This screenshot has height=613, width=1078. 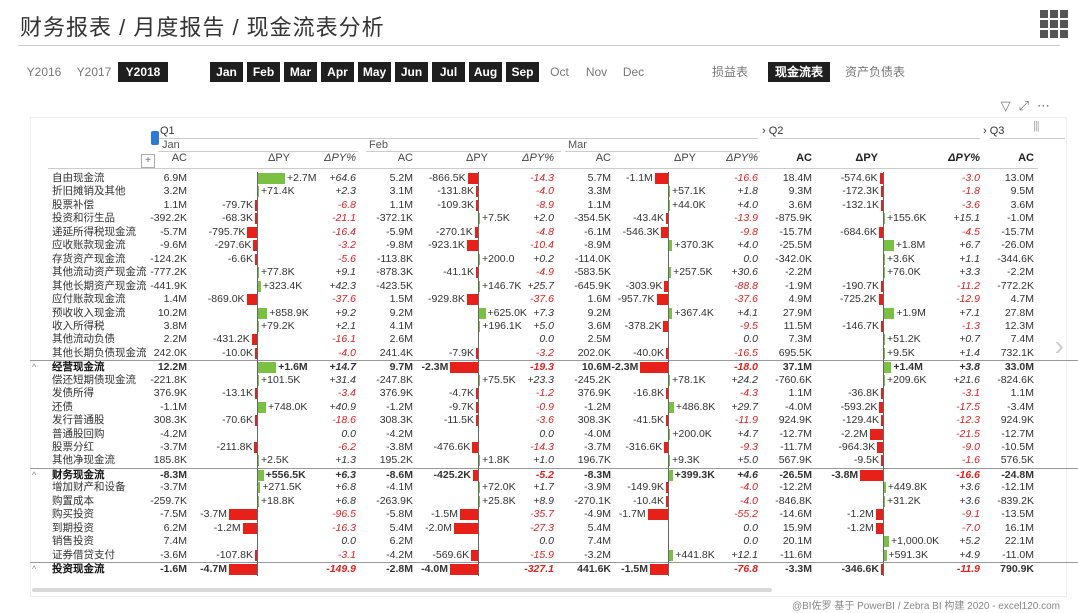 I want to click on quarter-header-q3: › Q3, so click(x=993, y=131).